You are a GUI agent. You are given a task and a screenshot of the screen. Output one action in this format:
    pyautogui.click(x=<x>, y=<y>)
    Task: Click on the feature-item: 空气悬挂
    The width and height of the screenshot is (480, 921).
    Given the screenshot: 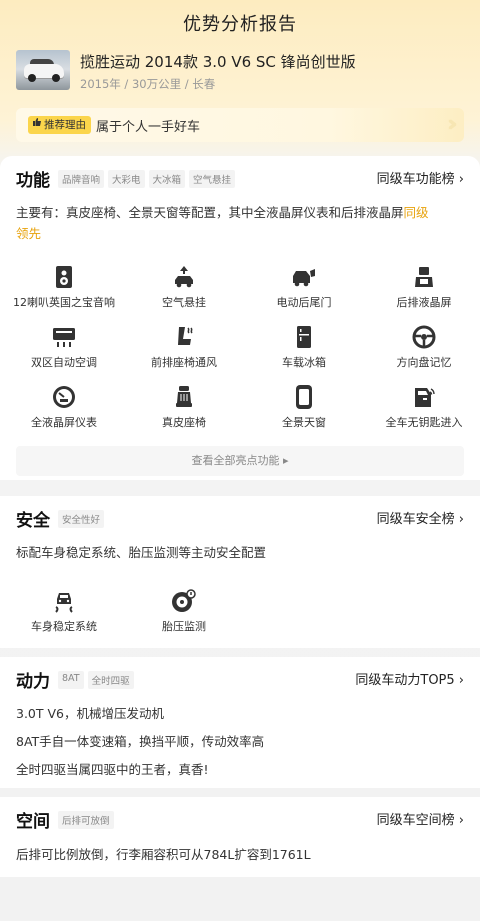 What is the action you would take?
    pyautogui.click(x=184, y=287)
    